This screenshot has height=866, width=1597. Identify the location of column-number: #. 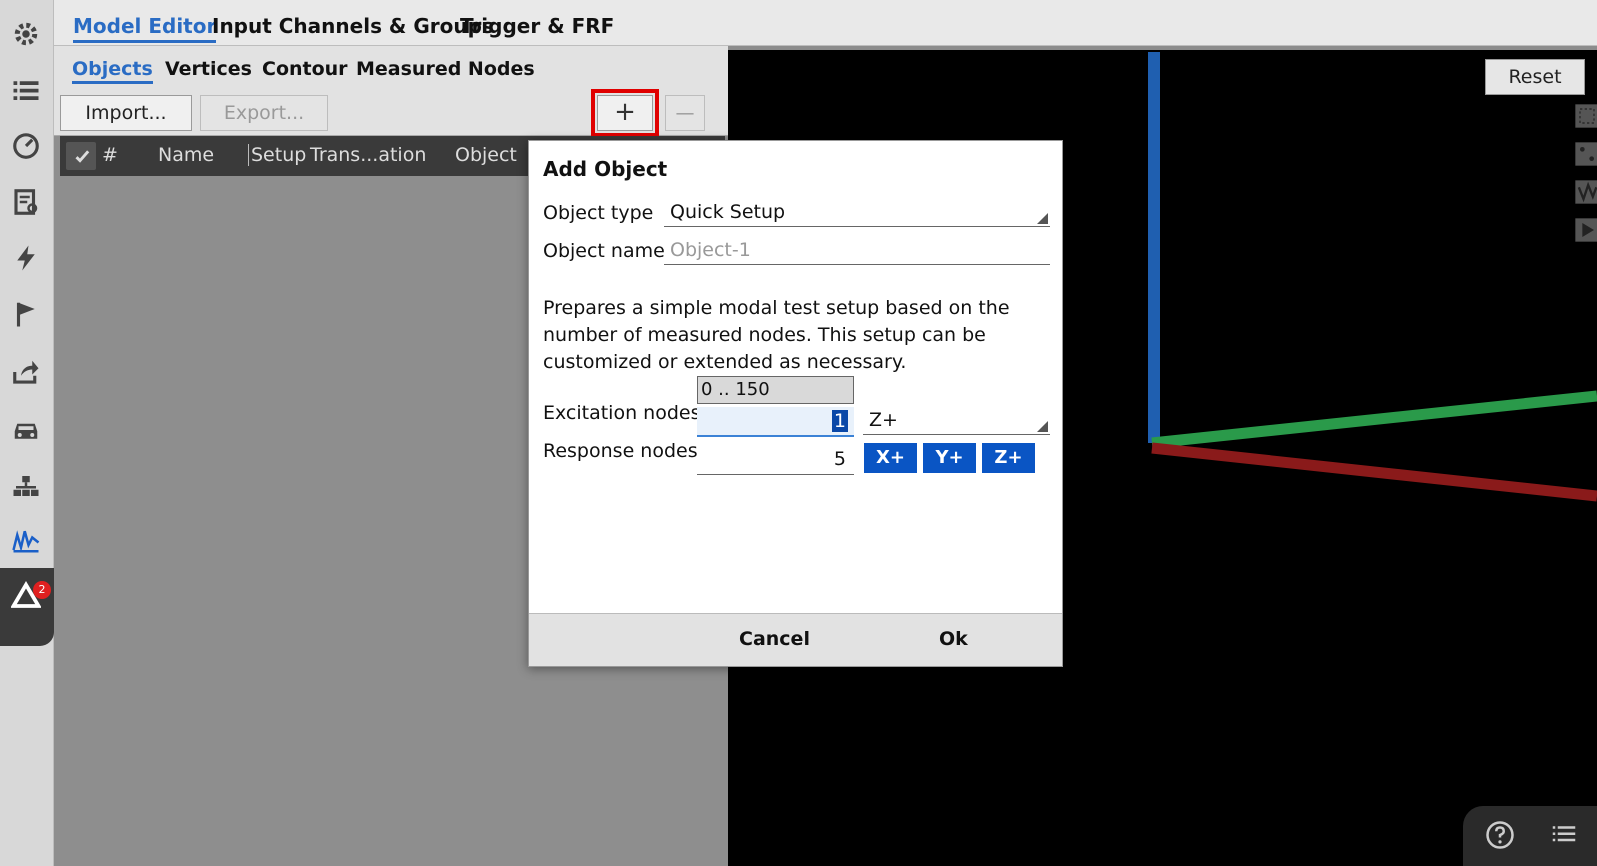
(110, 155).